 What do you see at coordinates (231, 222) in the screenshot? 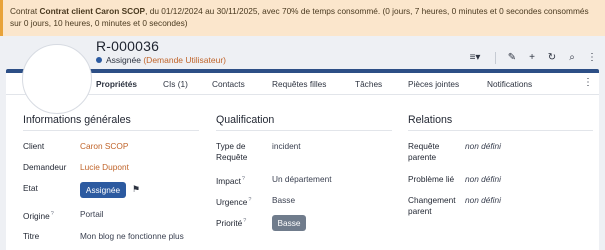
I see `field-label-priority: Priorité?` at bounding box center [231, 222].